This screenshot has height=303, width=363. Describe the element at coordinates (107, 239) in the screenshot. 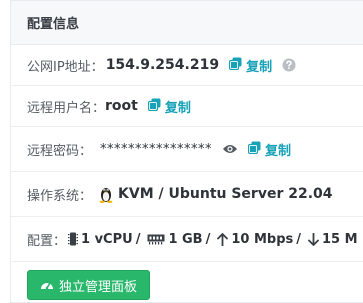

I see `cpu-value: 1 vCPU` at that location.